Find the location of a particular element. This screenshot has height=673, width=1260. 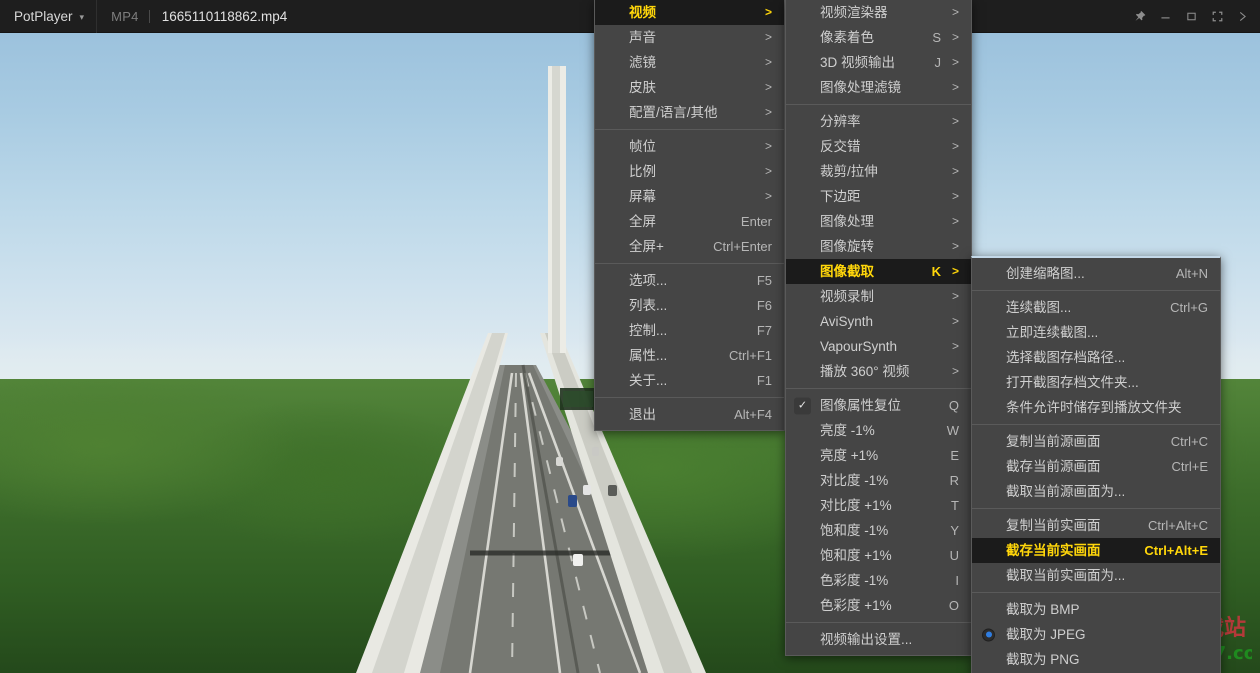

menu-item-比例: 比例 > is located at coordinates (689, 171).